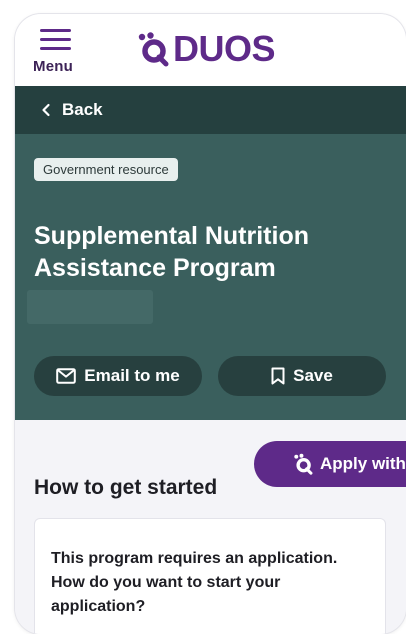  What do you see at coordinates (106, 169) in the screenshot?
I see `resource-type-badge: Government resource` at bounding box center [106, 169].